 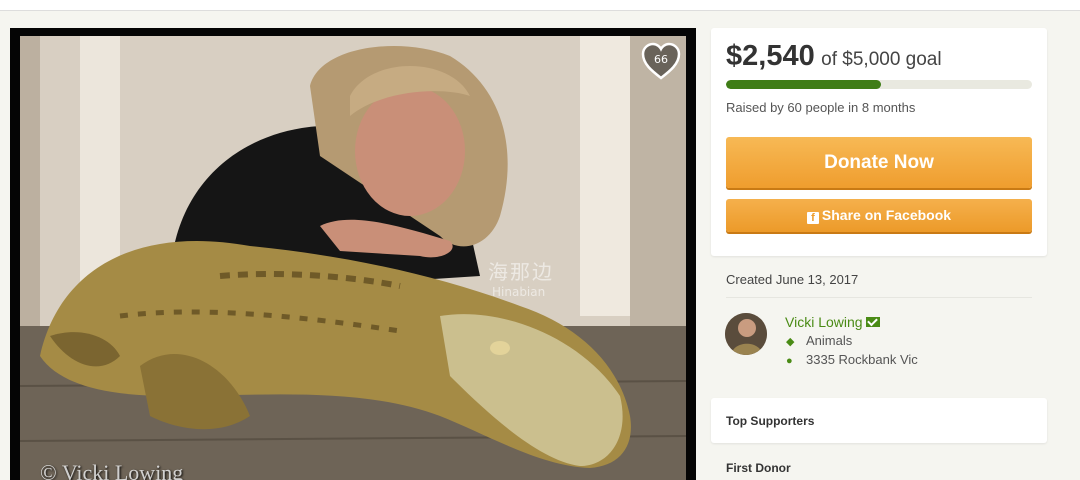 I want to click on top-supporters-card: Top Supporters, so click(x=879, y=420).